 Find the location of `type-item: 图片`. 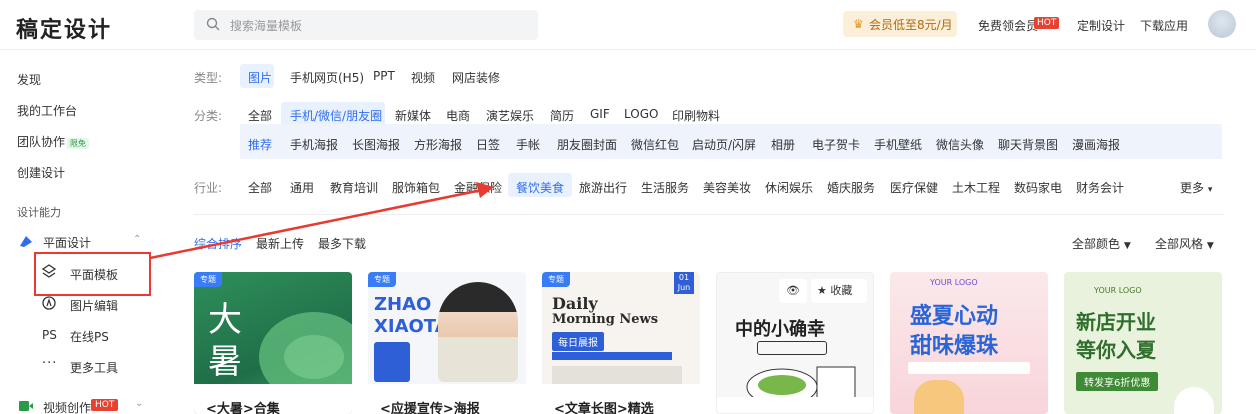

type-item: 图片 is located at coordinates (260, 77).